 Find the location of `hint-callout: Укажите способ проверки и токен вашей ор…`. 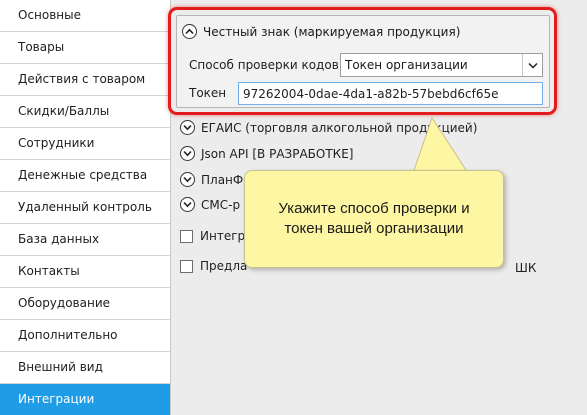

hint-callout: Укажите способ проверки и токен вашей ор… is located at coordinates (374, 219).